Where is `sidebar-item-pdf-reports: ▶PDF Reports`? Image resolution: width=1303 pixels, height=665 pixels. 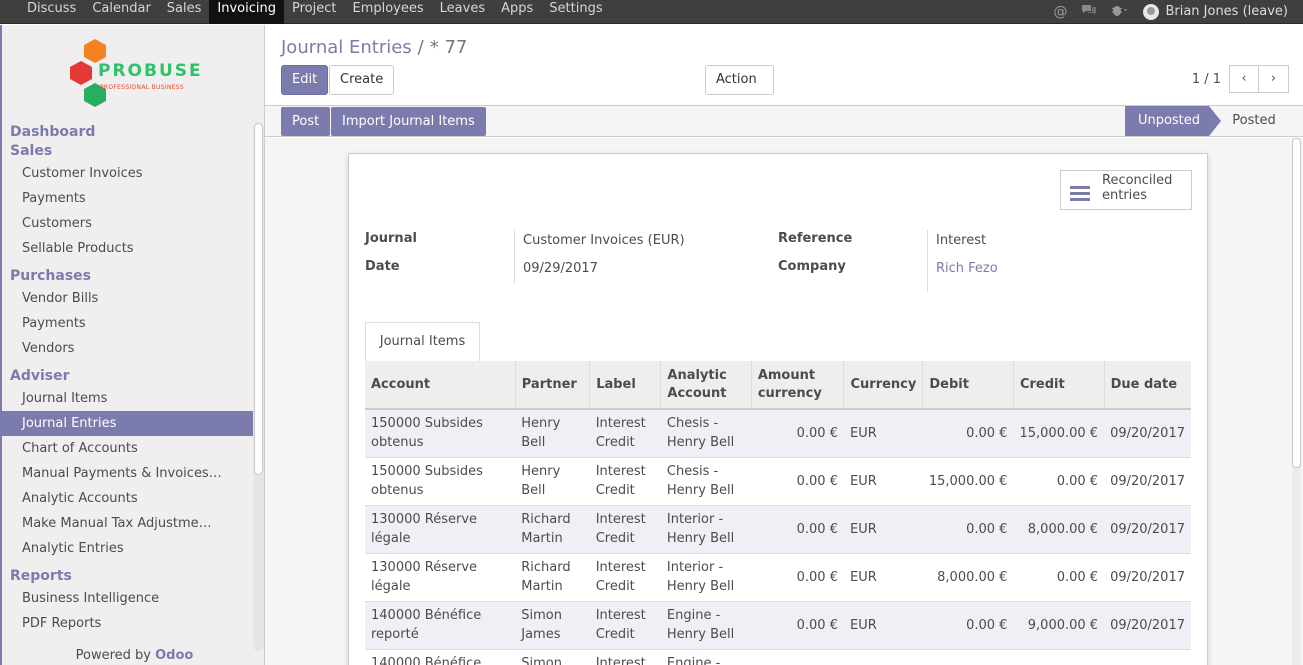
sidebar-item-pdf-reports: ▶PDF Reports is located at coordinates (131, 623).